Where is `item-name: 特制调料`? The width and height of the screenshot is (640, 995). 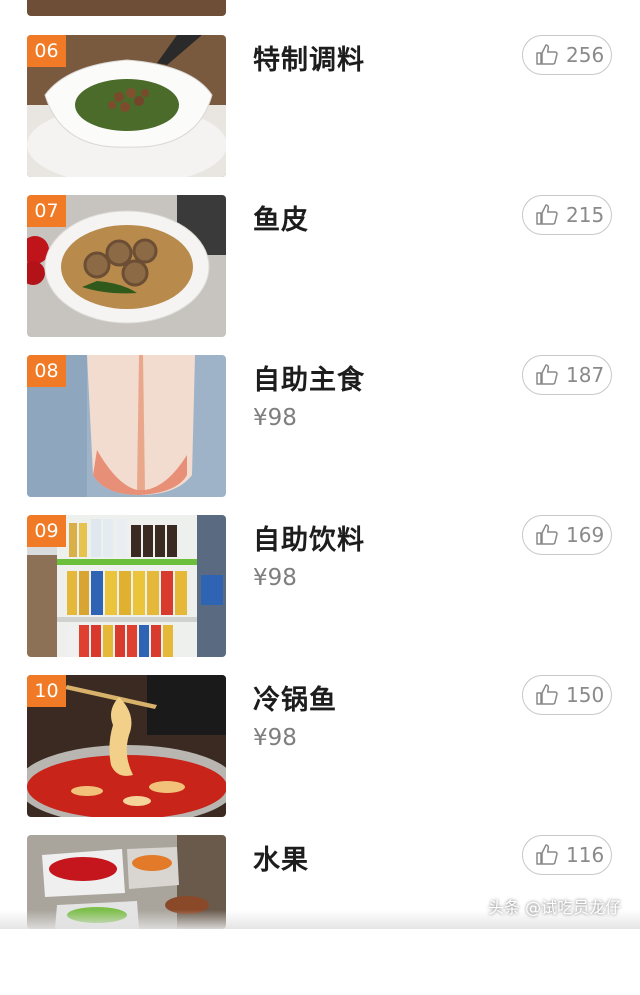
item-name: 特制调料 is located at coordinates (309, 57).